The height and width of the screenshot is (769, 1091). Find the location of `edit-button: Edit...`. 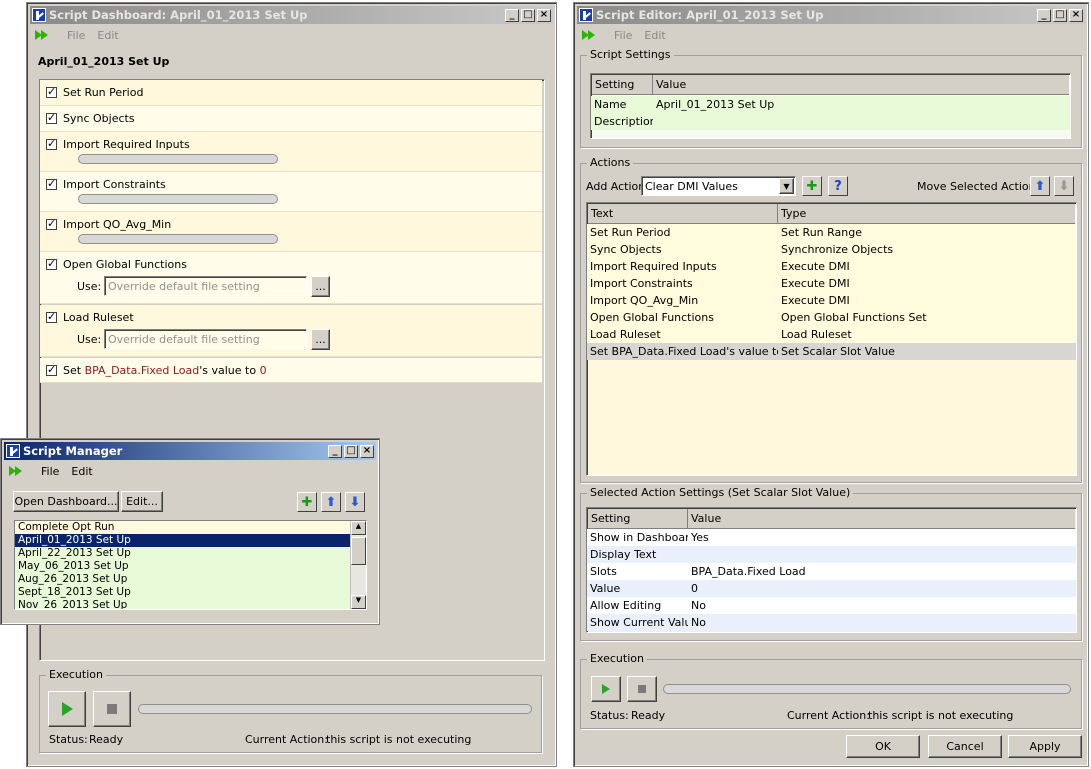

edit-button: Edit... is located at coordinates (142, 501).